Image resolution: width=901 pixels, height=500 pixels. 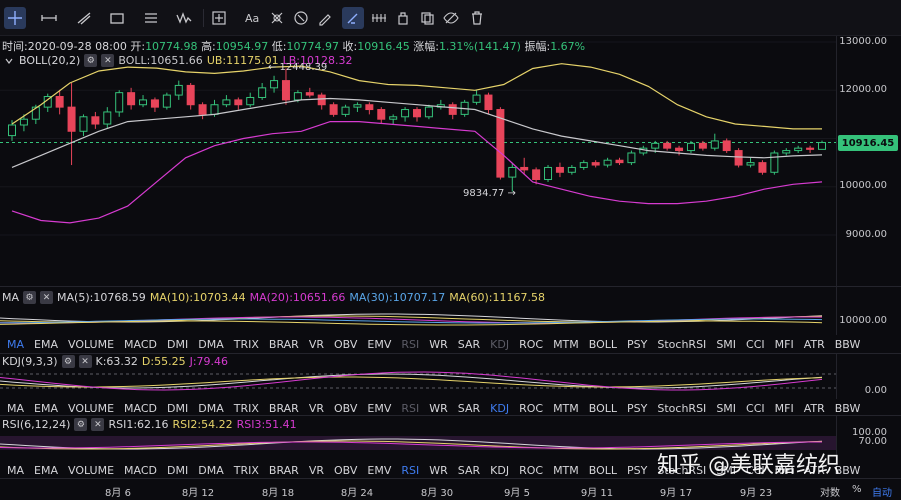 I want to click on ma-pane, so click(x=418, y=319).